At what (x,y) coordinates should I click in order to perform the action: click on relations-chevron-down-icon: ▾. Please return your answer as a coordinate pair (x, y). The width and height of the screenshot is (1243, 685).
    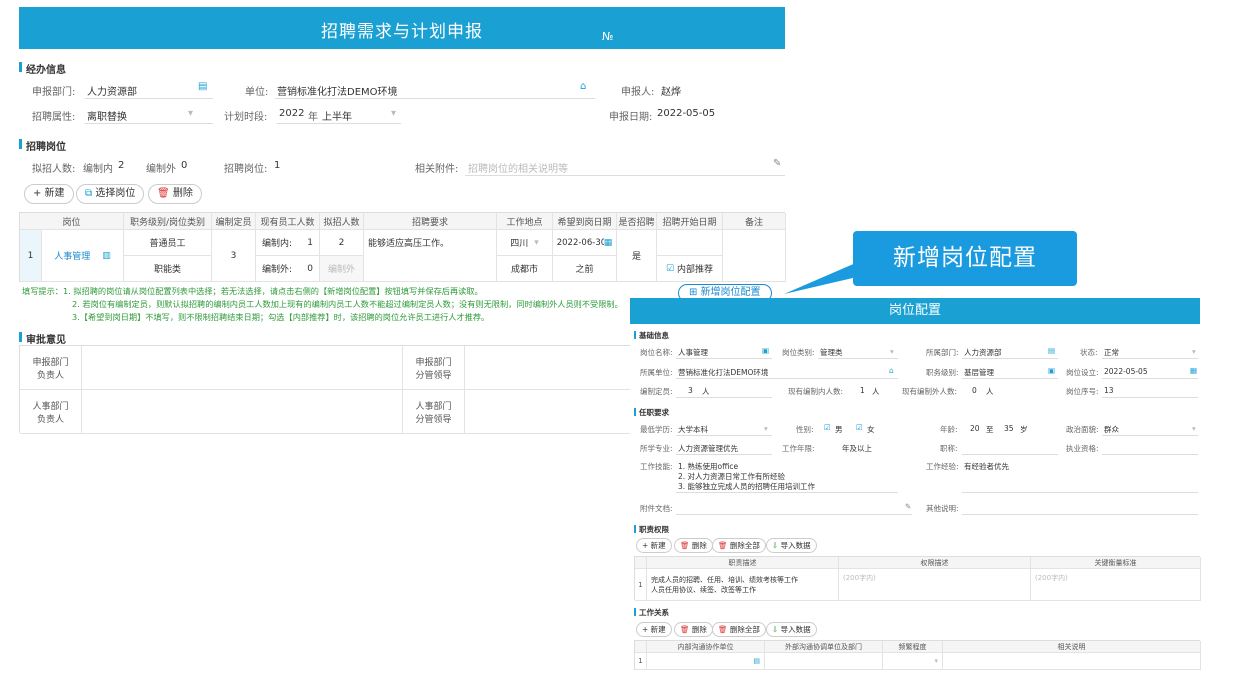
    Looking at the image, I should click on (936, 661).